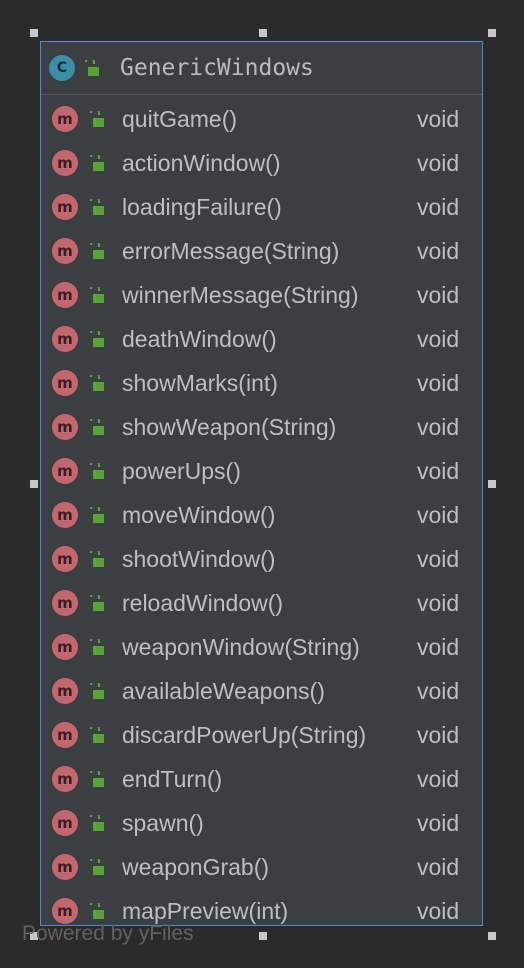 This screenshot has height=968, width=524. I want to click on method-row: m moveWindow() void, so click(261, 515).